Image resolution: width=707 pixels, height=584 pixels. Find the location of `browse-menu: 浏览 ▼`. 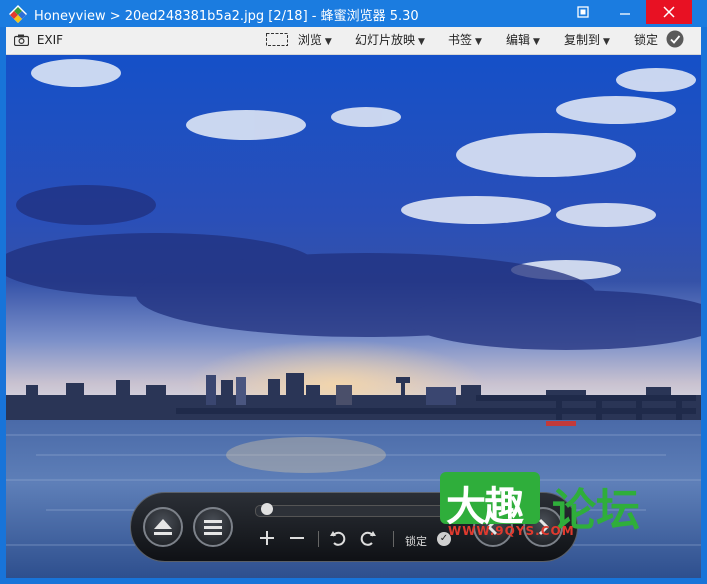

browse-menu: 浏览 ▼ is located at coordinates (299, 40).